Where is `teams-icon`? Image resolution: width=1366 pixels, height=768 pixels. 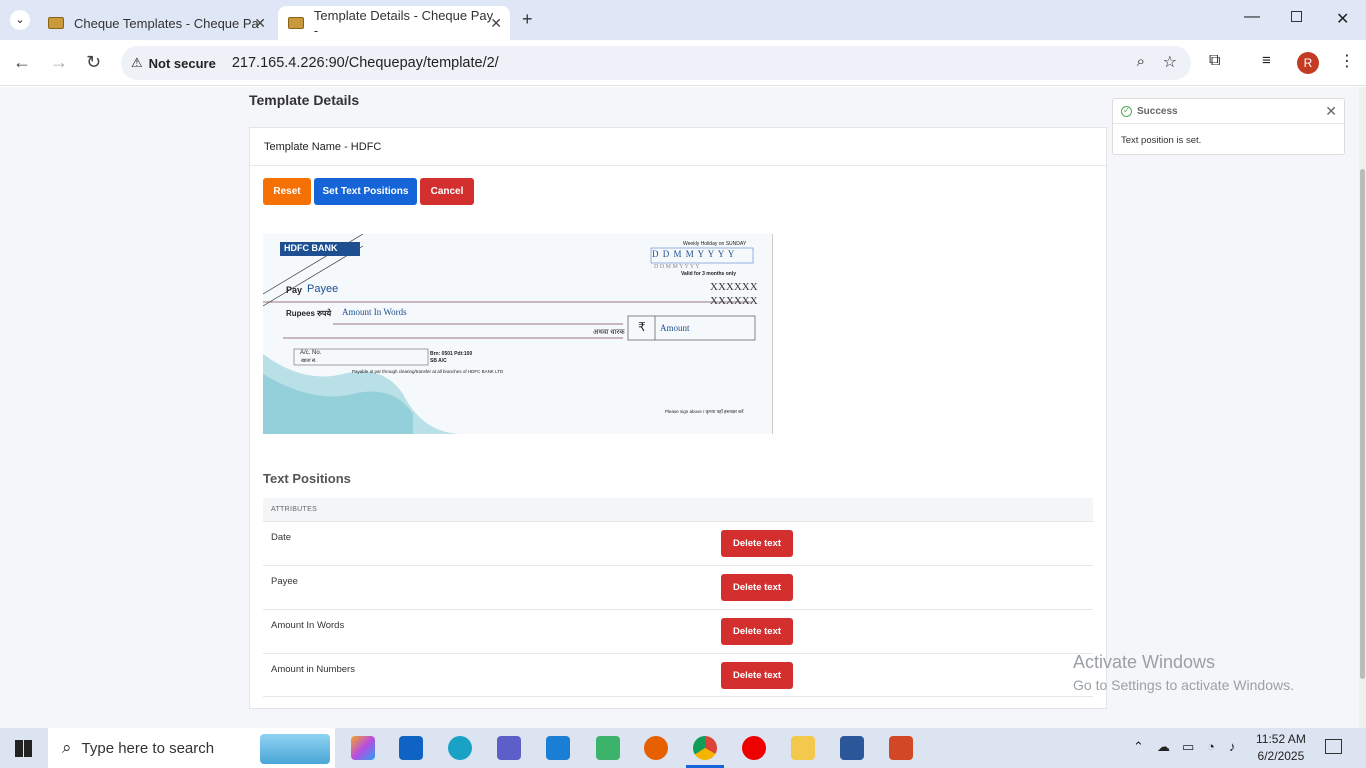
teams-icon is located at coordinates (509, 748).